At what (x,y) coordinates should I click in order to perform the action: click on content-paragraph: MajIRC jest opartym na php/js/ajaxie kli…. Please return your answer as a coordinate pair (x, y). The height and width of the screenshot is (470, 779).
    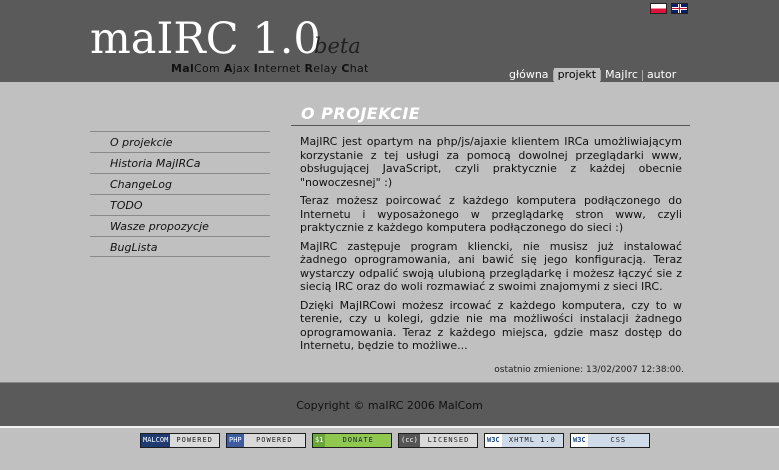
    Looking at the image, I should click on (491, 162).